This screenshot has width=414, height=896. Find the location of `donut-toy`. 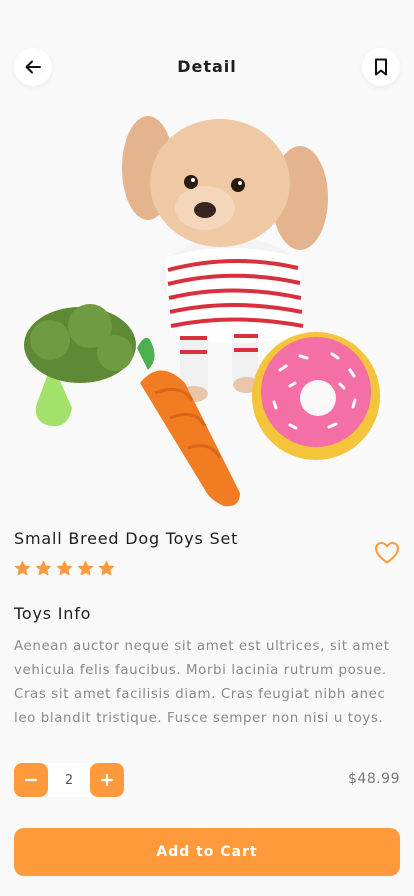

donut-toy is located at coordinates (316, 396).